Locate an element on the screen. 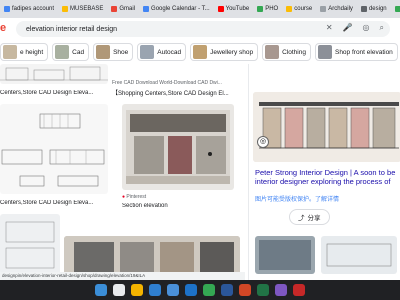 The image size is (400, 300). section-elevation-render is located at coordinates (178, 147).